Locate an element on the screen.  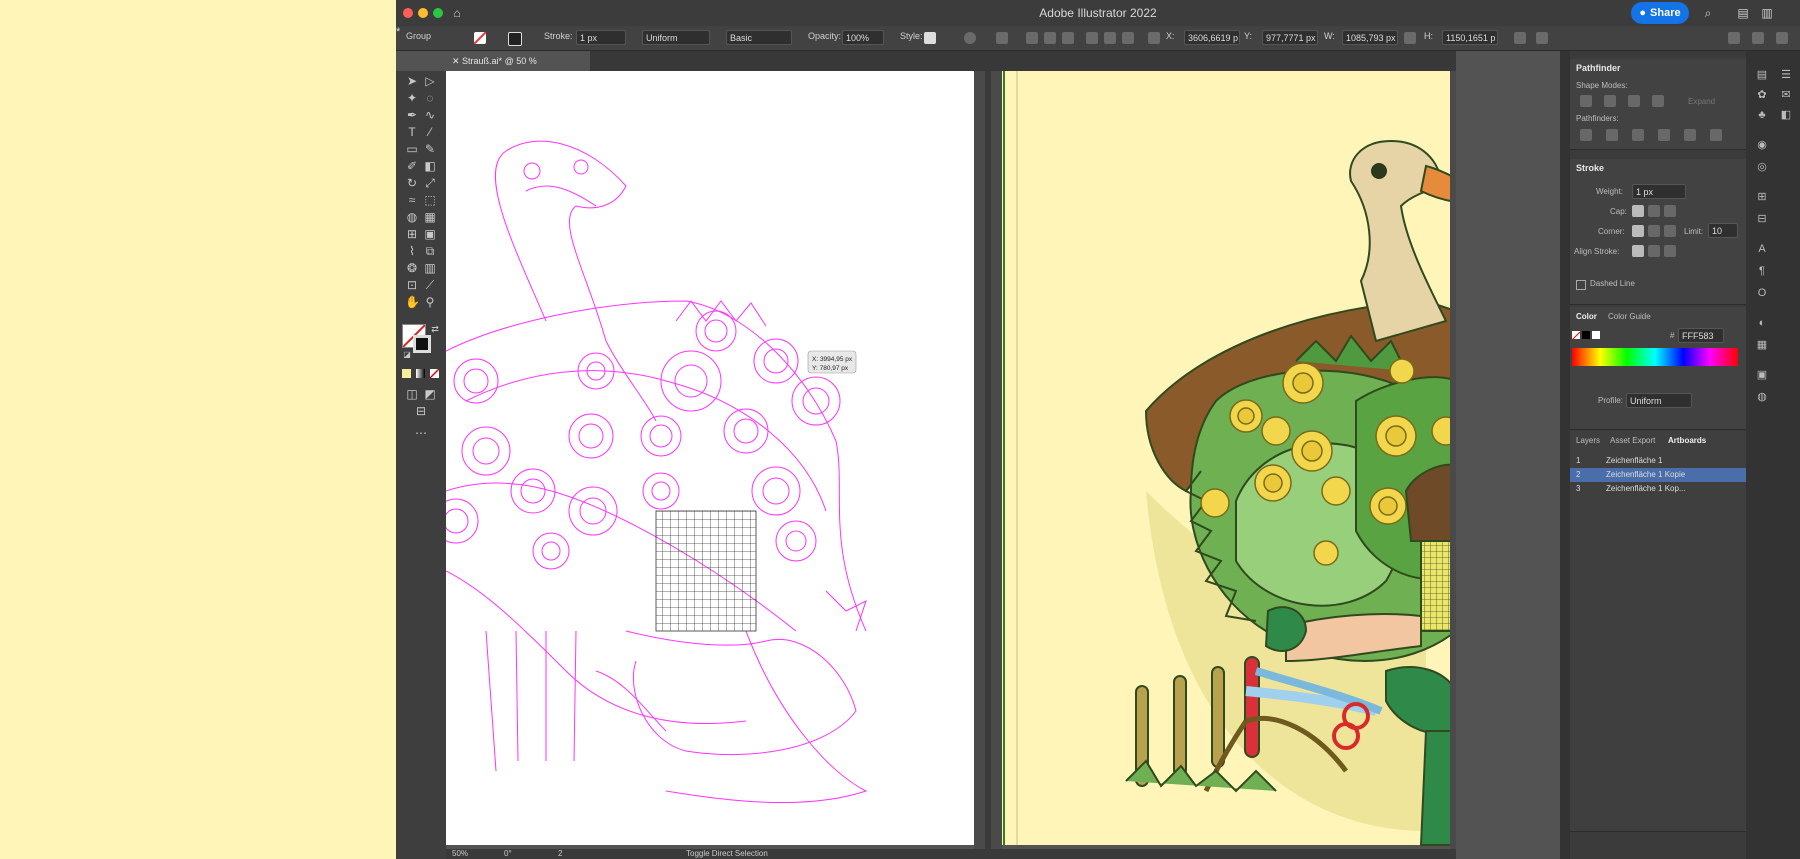
color-panel-icon: ◐ is located at coordinates (1762, 323).